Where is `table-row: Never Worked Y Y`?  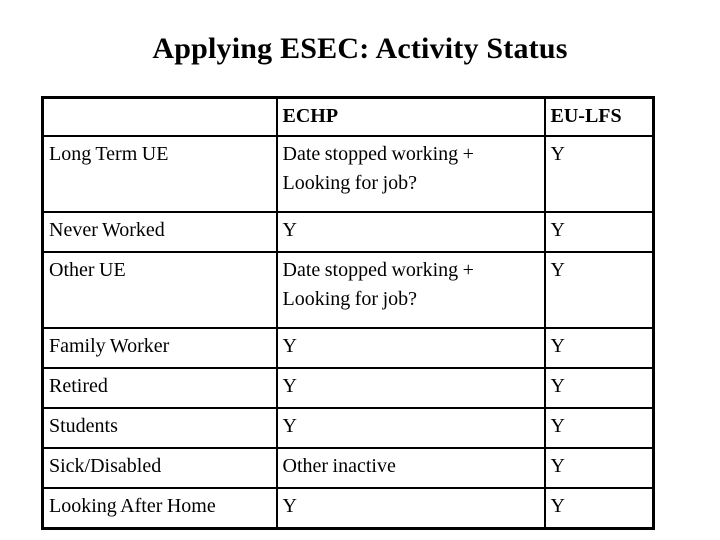
table-row: Never Worked Y Y is located at coordinates (348, 232).